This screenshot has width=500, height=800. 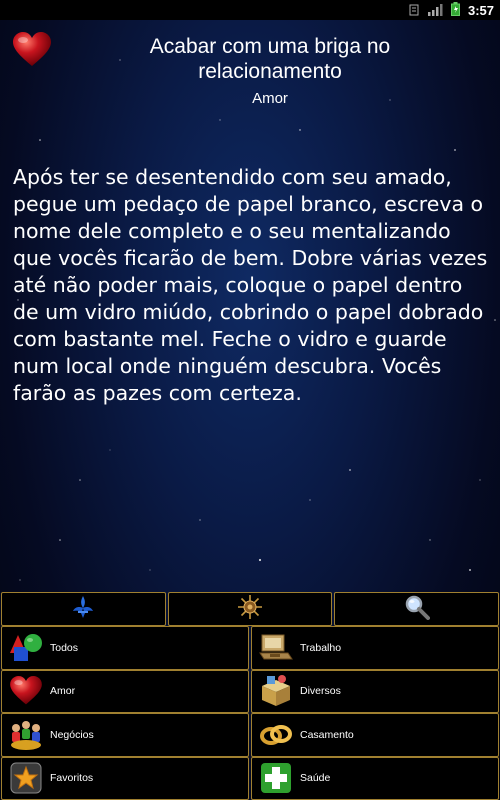 What do you see at coordinates (414, 10) in the screenshot?
I see `network-type-icon` at bounding box center [414, 10].